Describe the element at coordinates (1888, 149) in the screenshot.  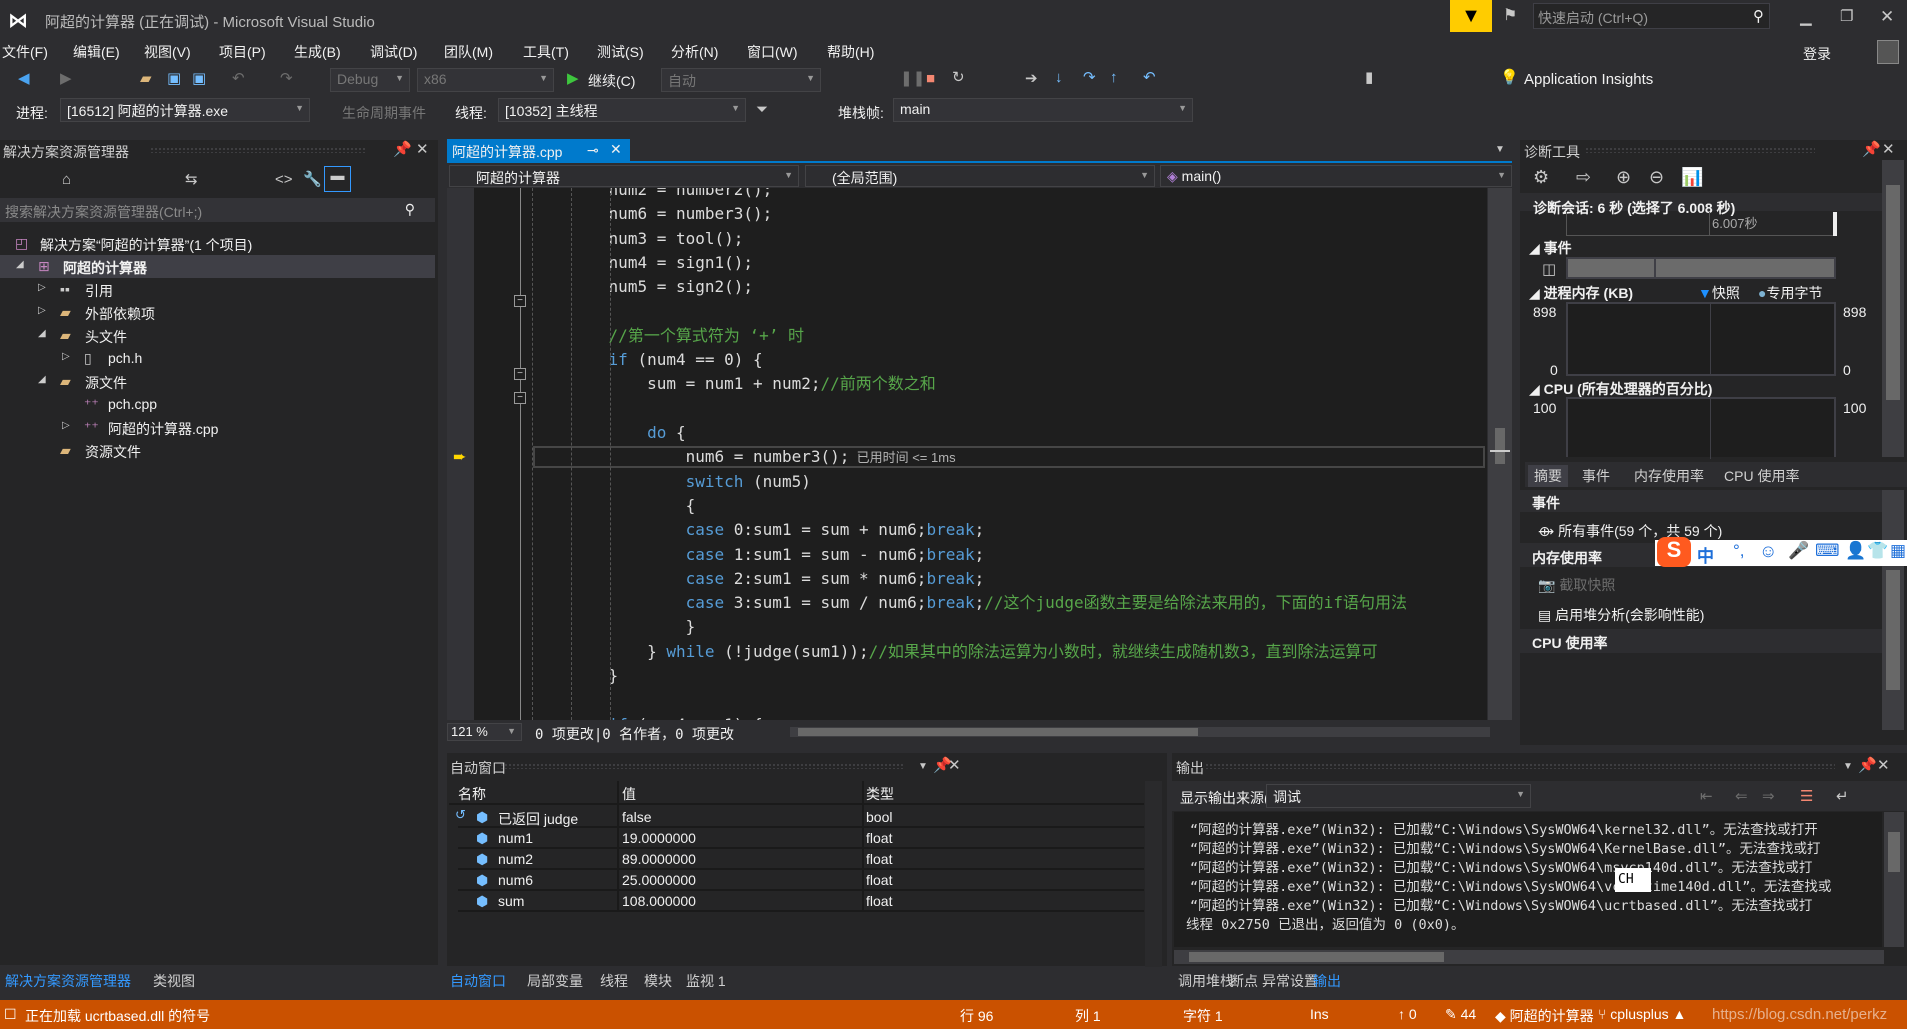
I see `close-panel-icon: ✕` at that location.